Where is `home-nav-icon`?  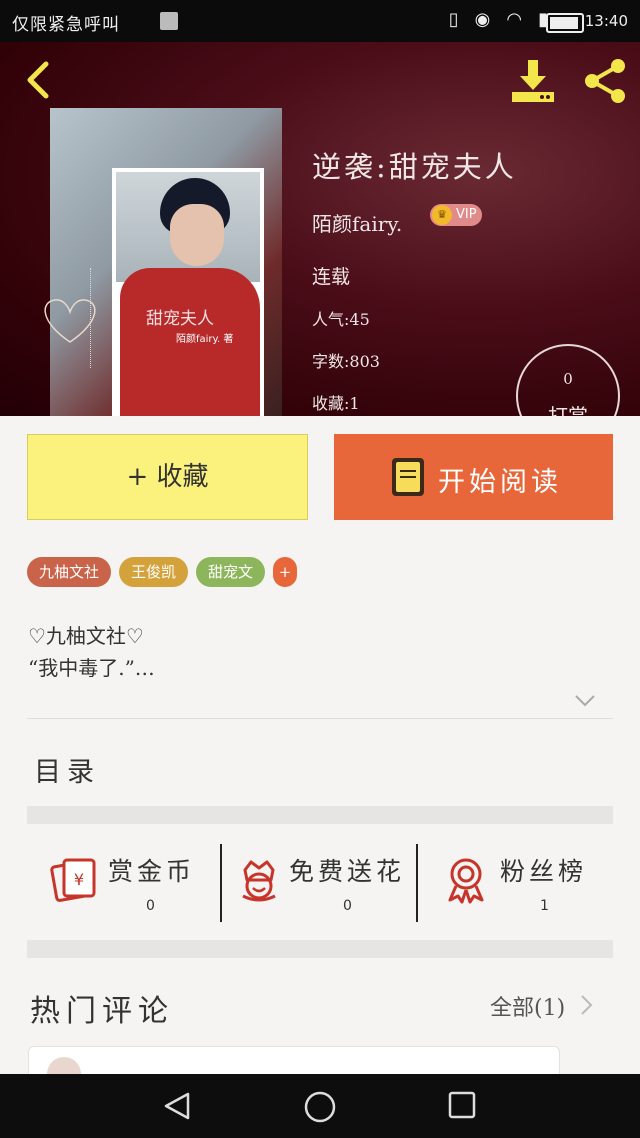
home-nav-icon is located at coordinates (320, 1107).